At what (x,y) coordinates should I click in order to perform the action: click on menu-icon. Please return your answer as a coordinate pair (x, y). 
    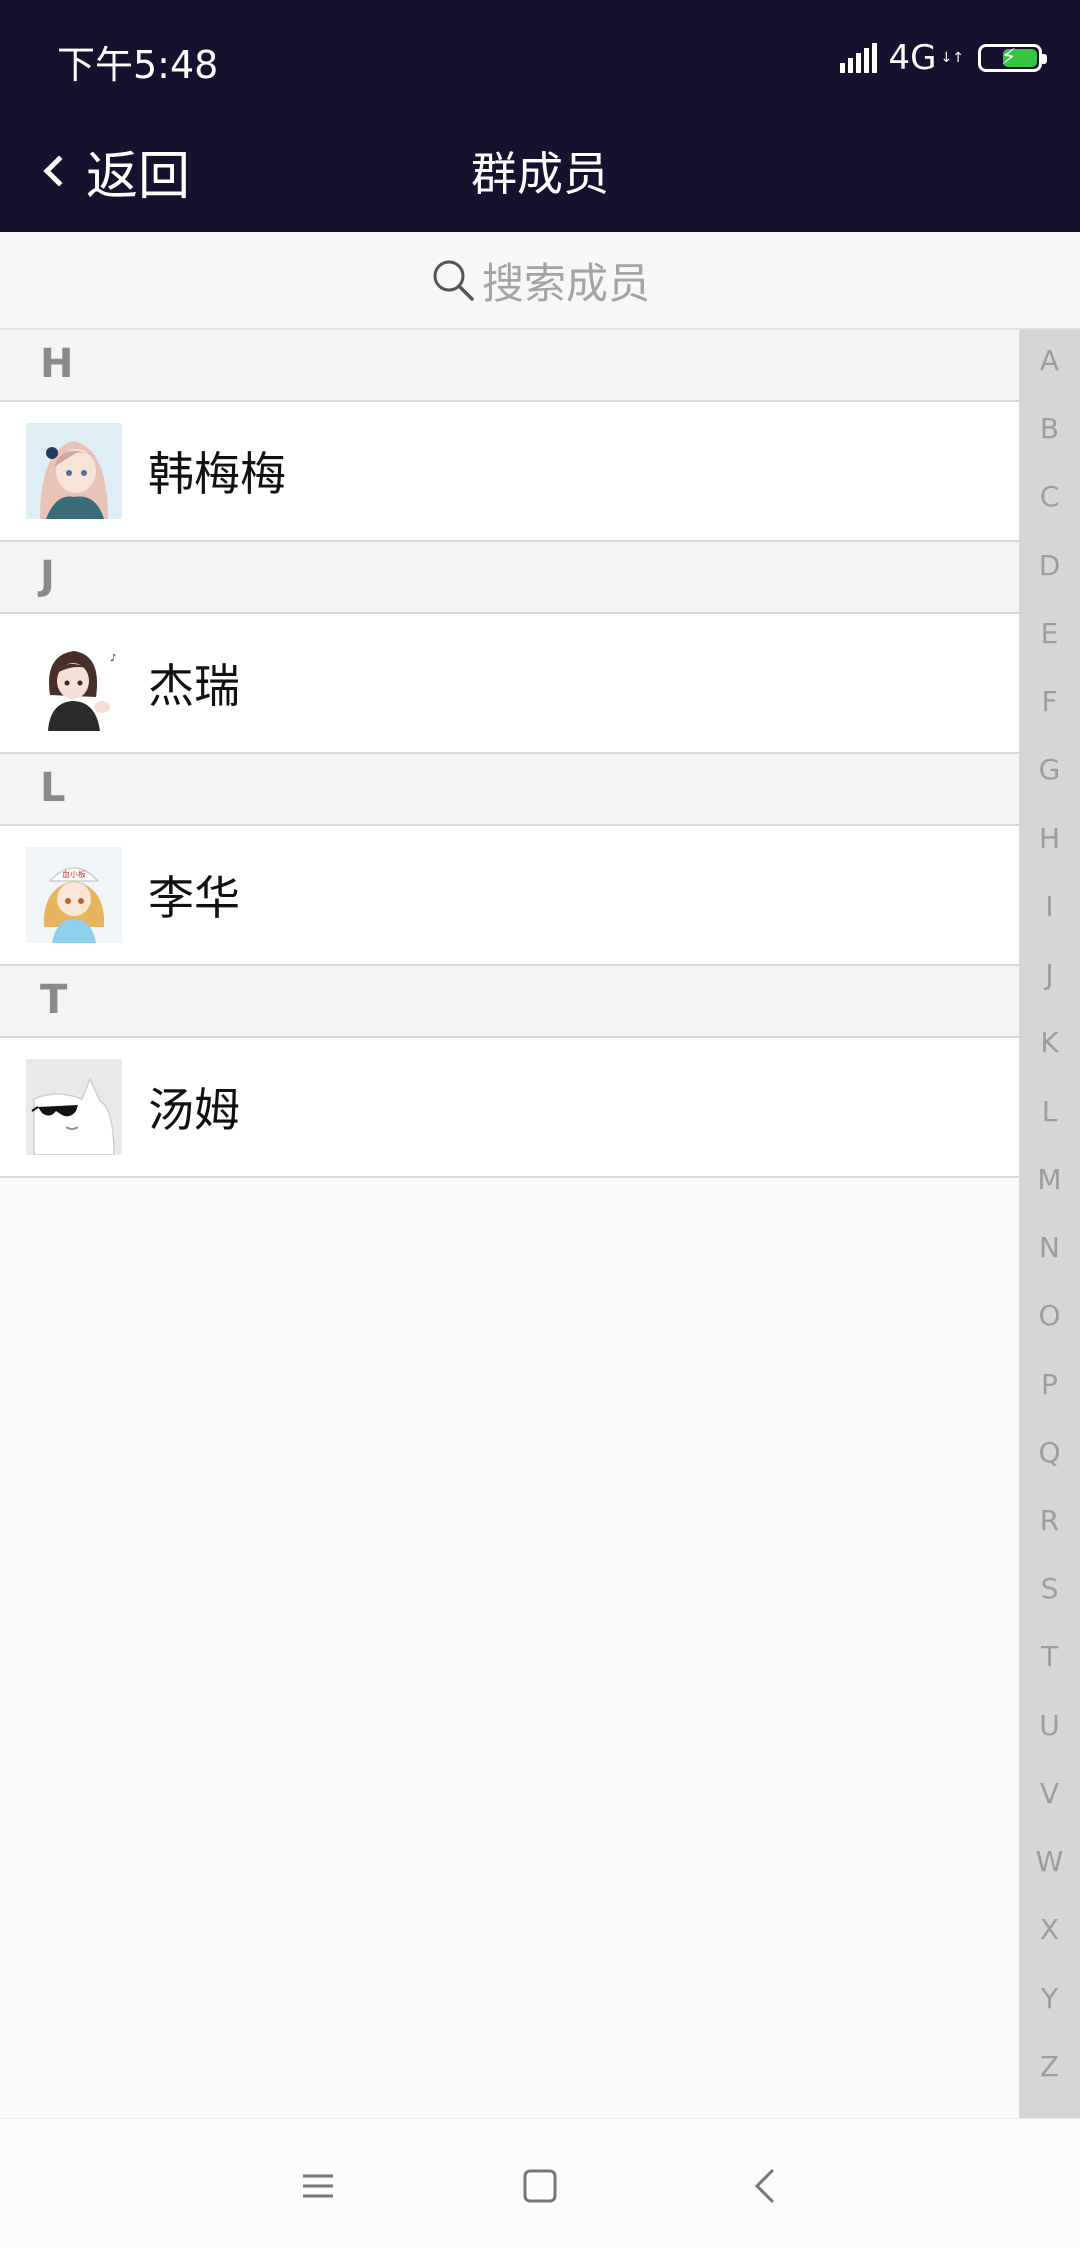
    Looking at the image, I should click on (318, 2186).